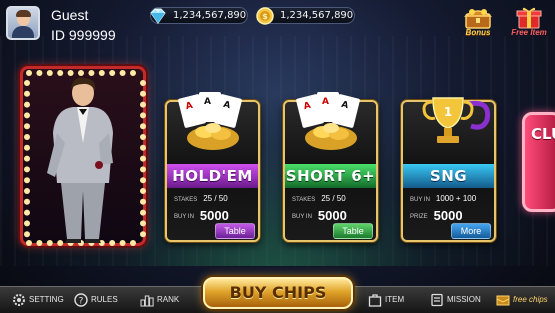 The width and height of the screenshot is (555, 313). I want to click on game-title: SNG, so click(448, 176).